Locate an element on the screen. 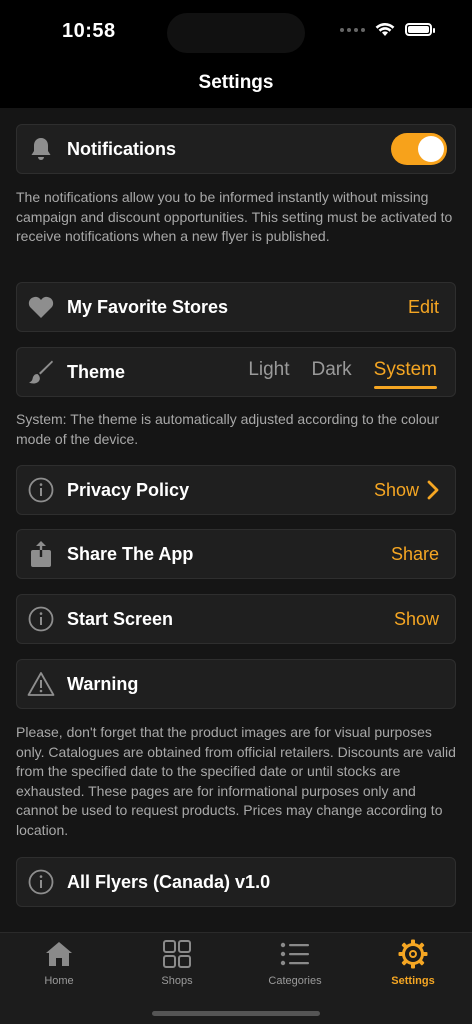 This screenshot has width=472, height=1024. home-icon is located at coordinates (59, 954).